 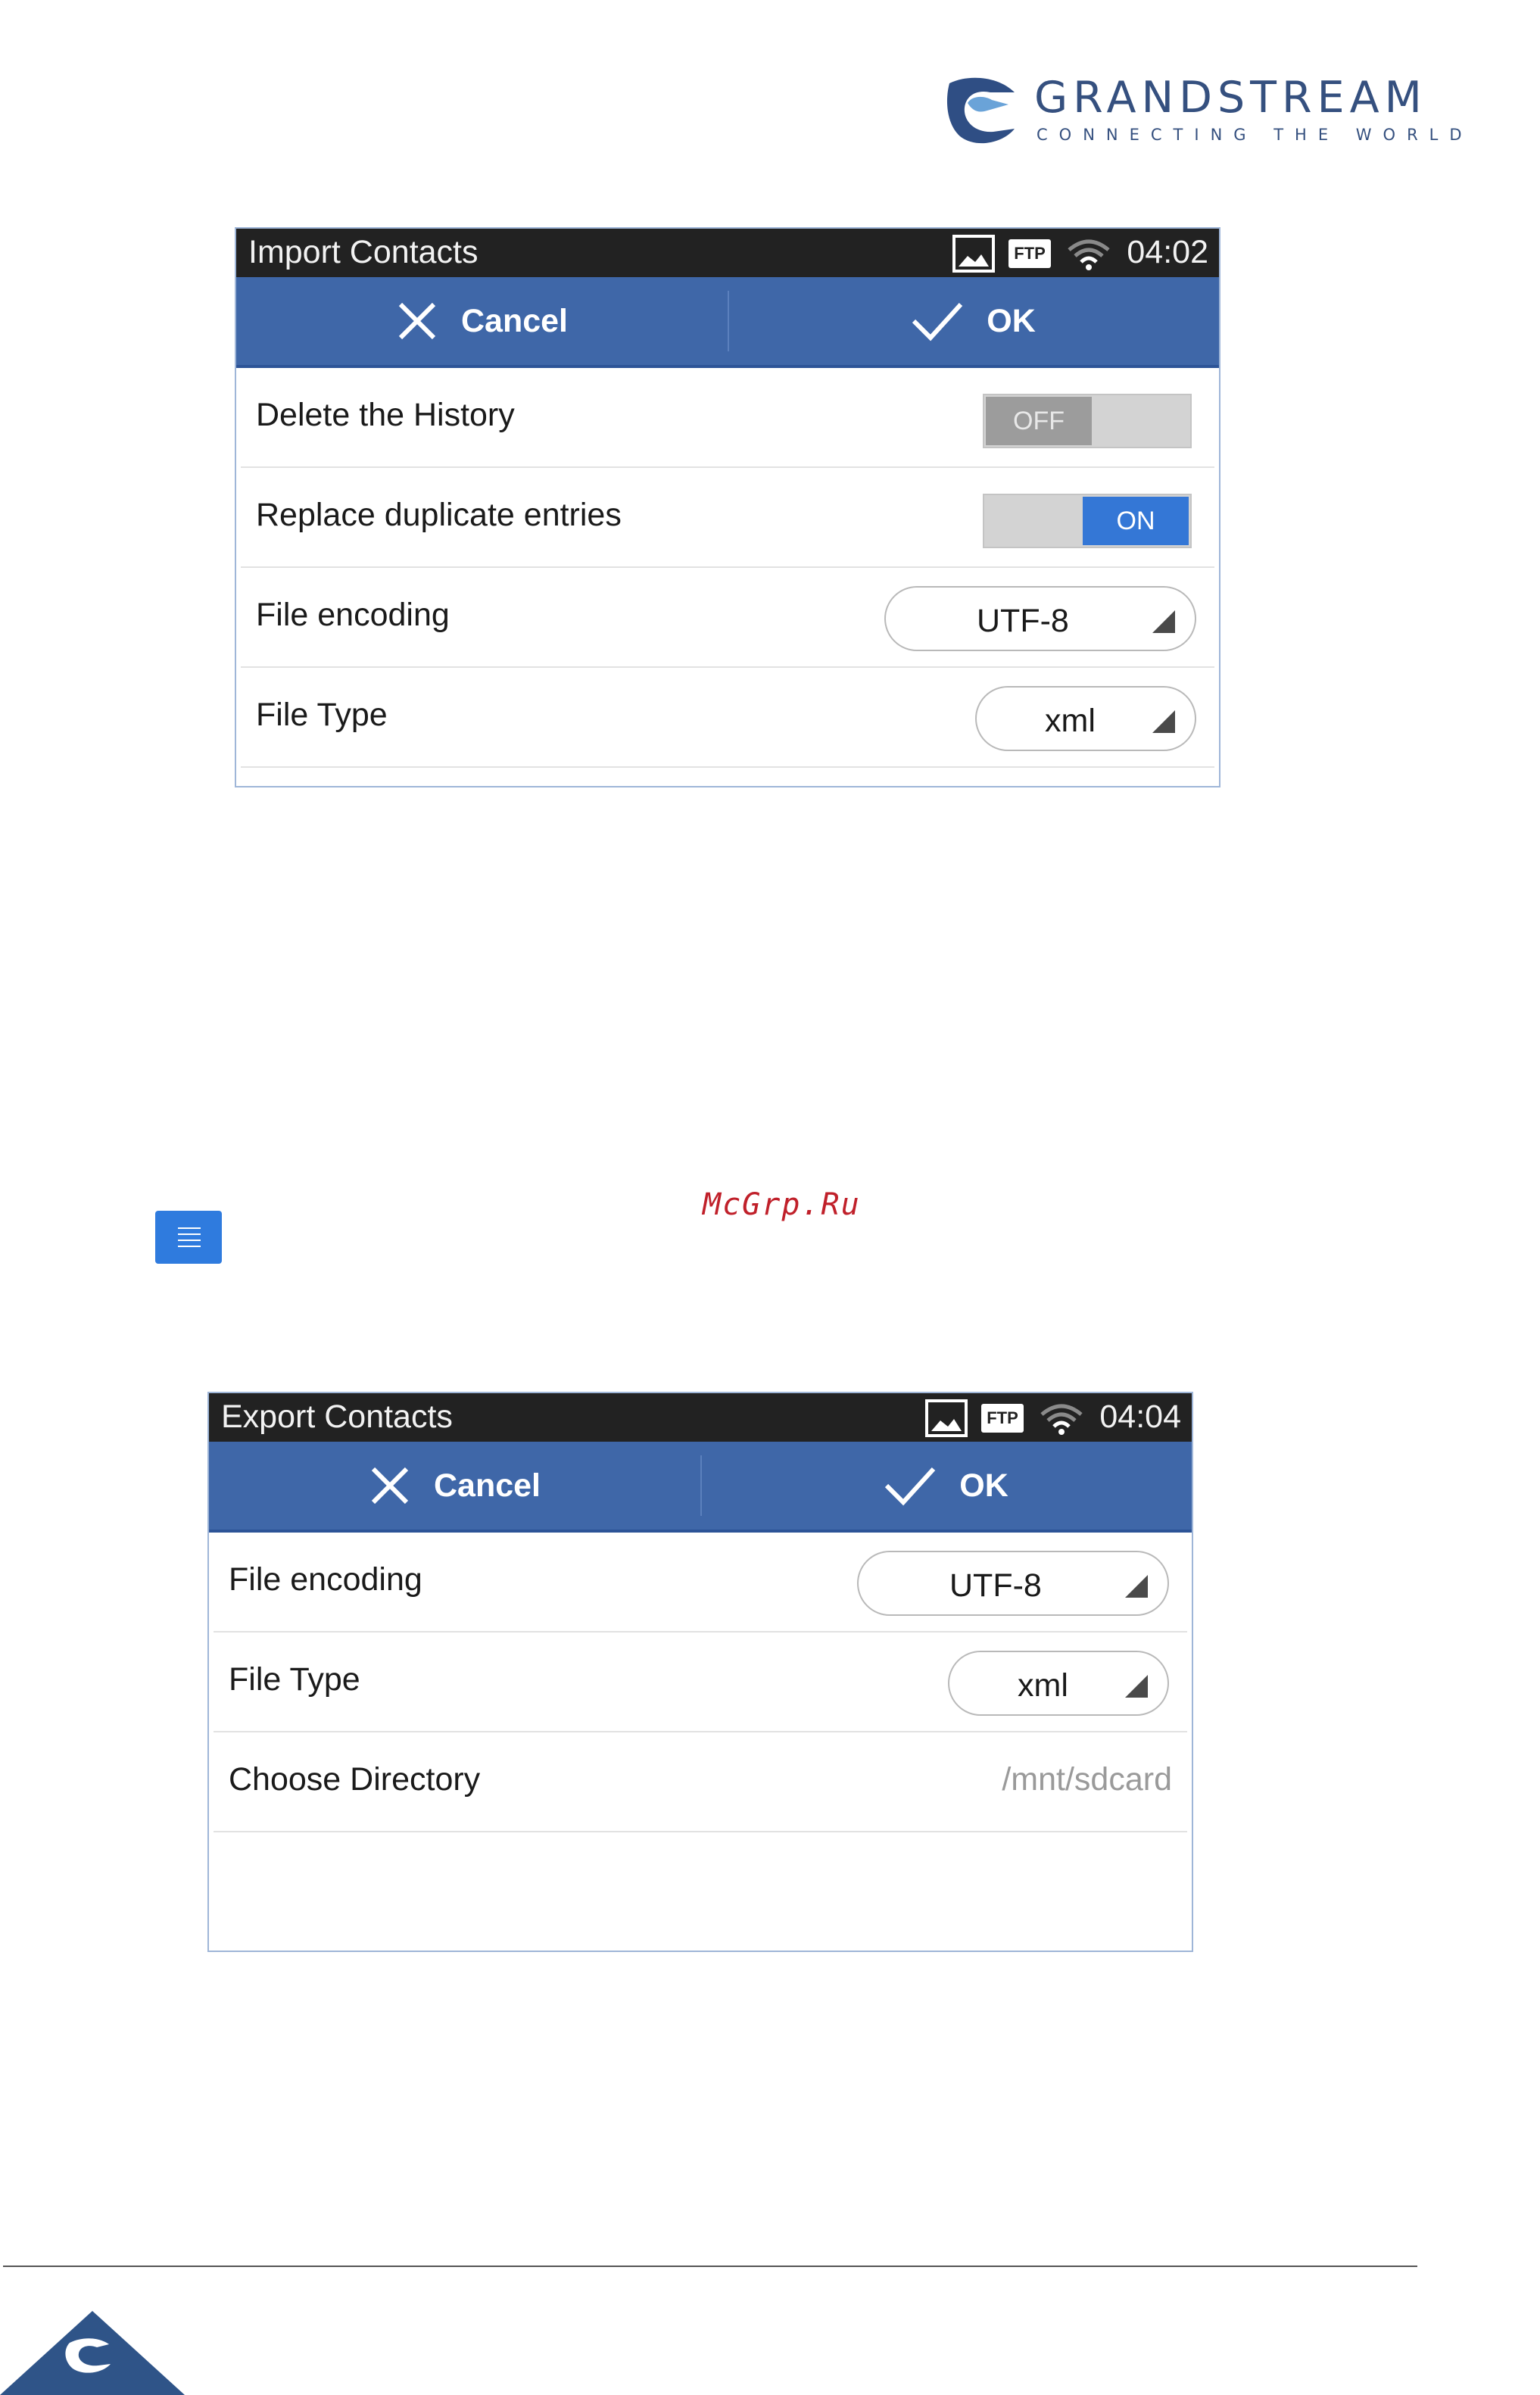 What do you see at coordinates (700, 1782) in the screenshot?
I see `choose-directory-row: Choose Directory /mnt/sdcard` at bounding box center [700, 1782].